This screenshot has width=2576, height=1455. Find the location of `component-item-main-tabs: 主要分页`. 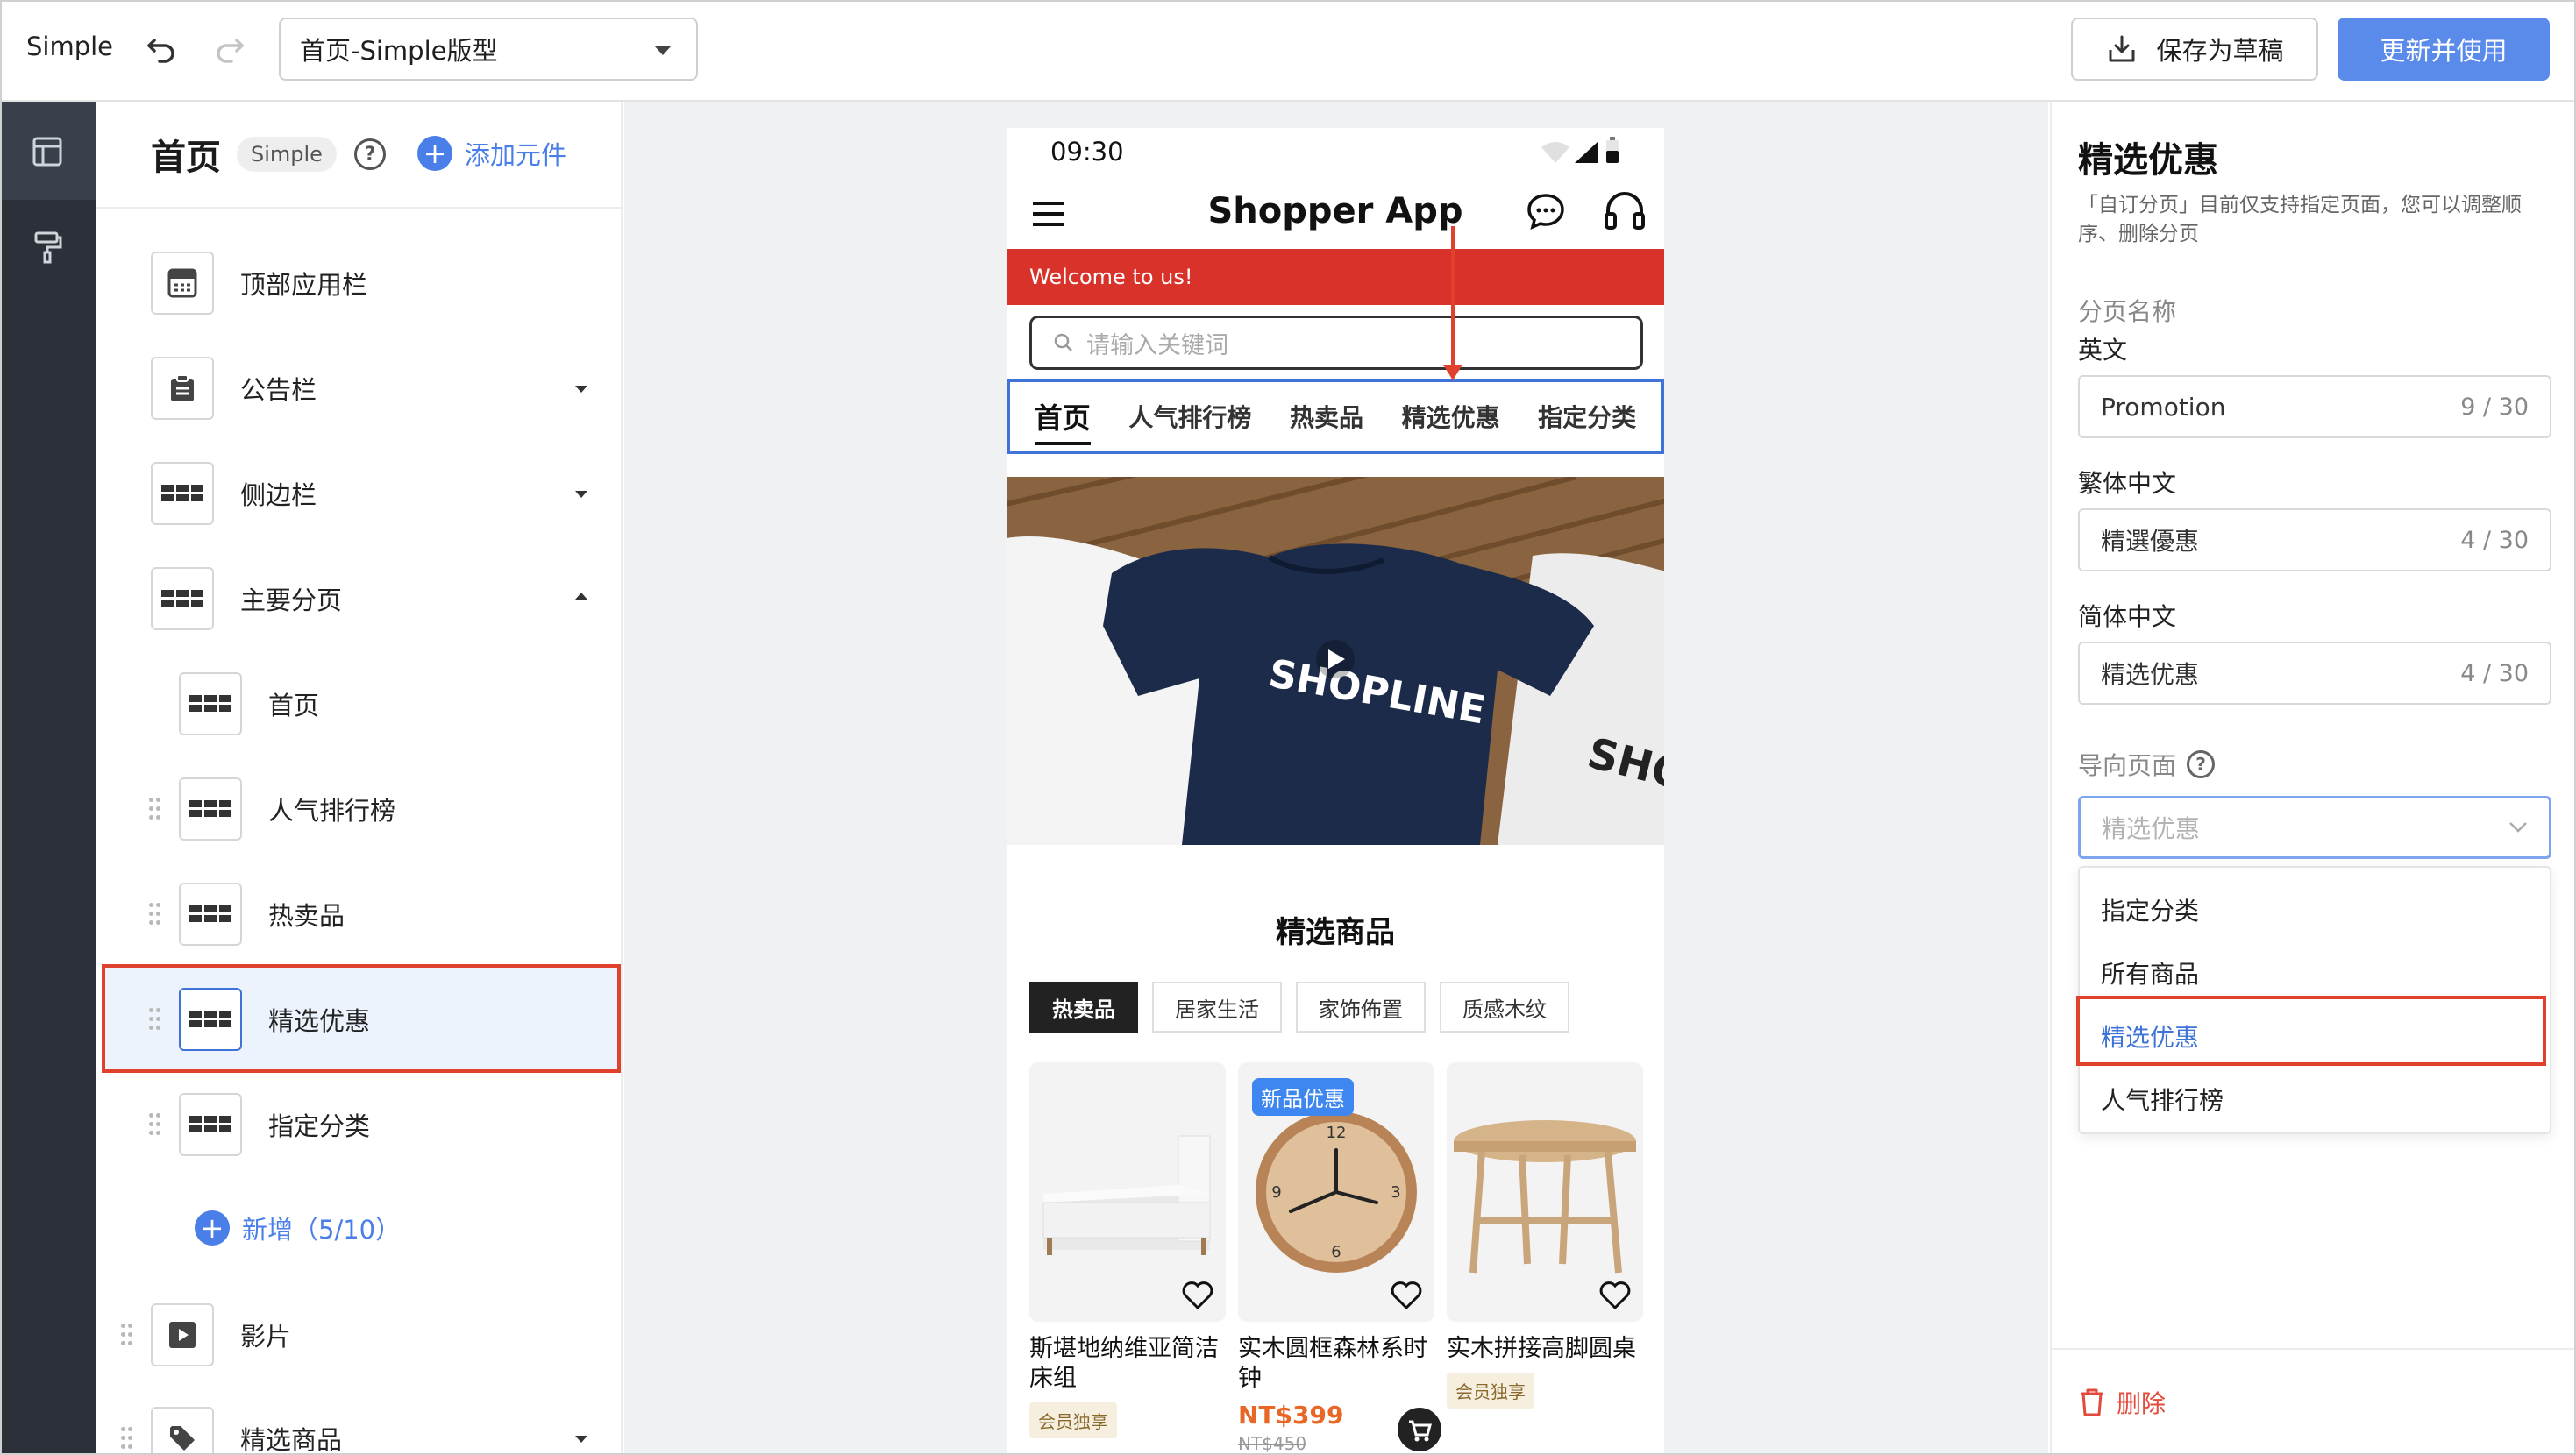

component-item-main-tabs: 主要分页 is located at coordinates (247, 598).